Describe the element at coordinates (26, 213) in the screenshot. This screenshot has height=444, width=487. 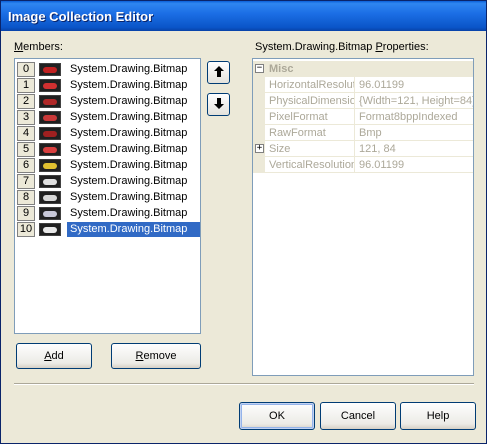
I see `member-index: 9` at that location.